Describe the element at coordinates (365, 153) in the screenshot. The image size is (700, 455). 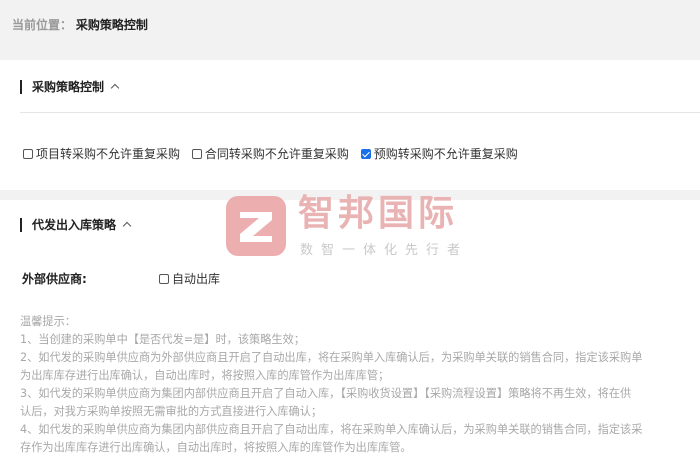
I see `checkbox-checked` at that location.